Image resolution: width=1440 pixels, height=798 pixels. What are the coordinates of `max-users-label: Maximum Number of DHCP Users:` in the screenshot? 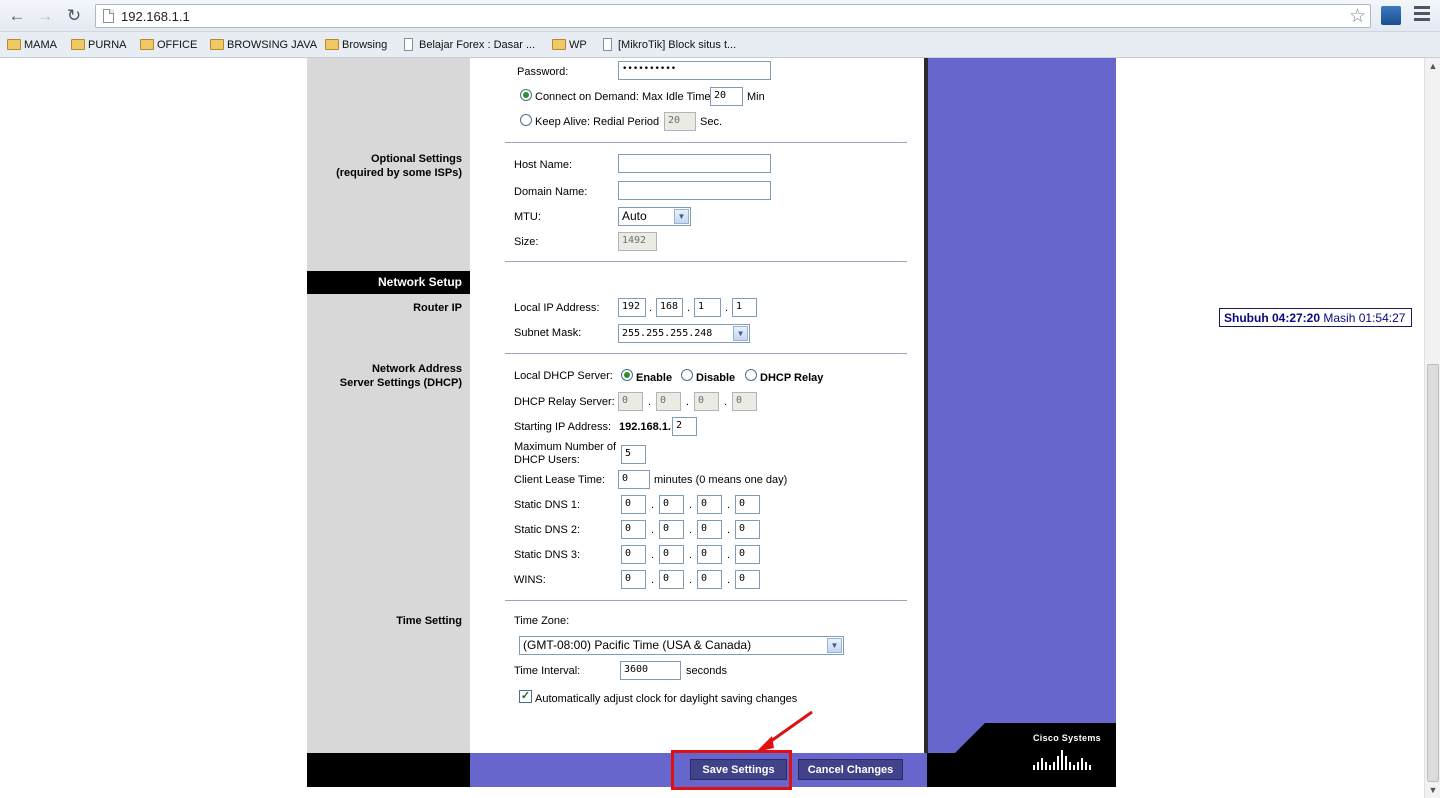 It's located at (565, 454).